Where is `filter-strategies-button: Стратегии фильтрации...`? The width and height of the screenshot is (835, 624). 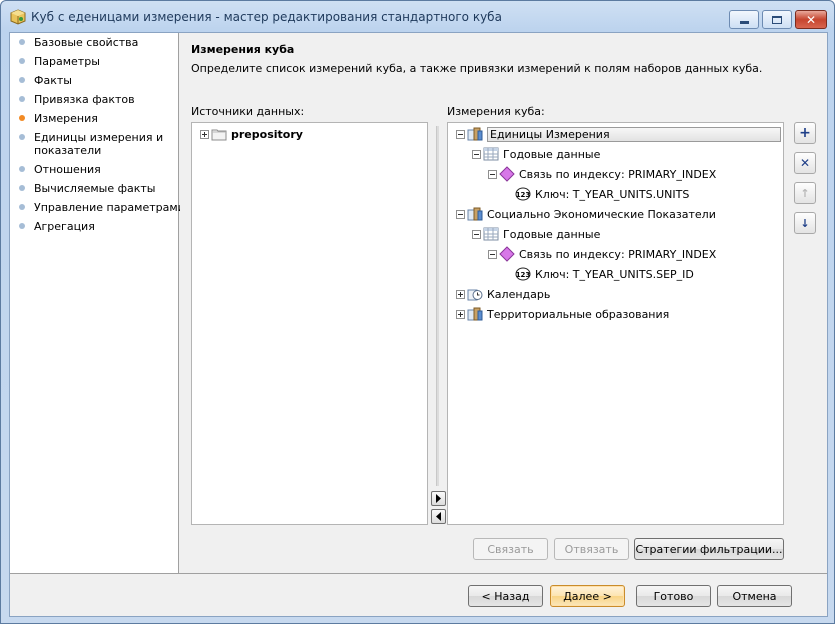 filter-strategies-button: Стратегии фильтрации... is located at coordinates (709, 549).